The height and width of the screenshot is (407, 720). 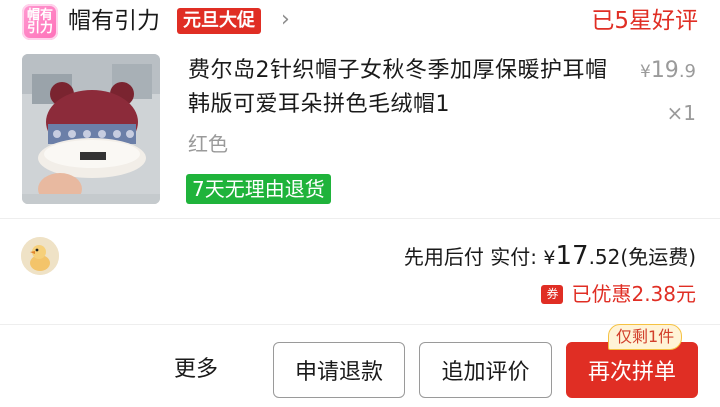 What do you see at coordinates (208, 144) in the screenshot?
I see `product-spec: 红色` at bounding box center [208, 144].